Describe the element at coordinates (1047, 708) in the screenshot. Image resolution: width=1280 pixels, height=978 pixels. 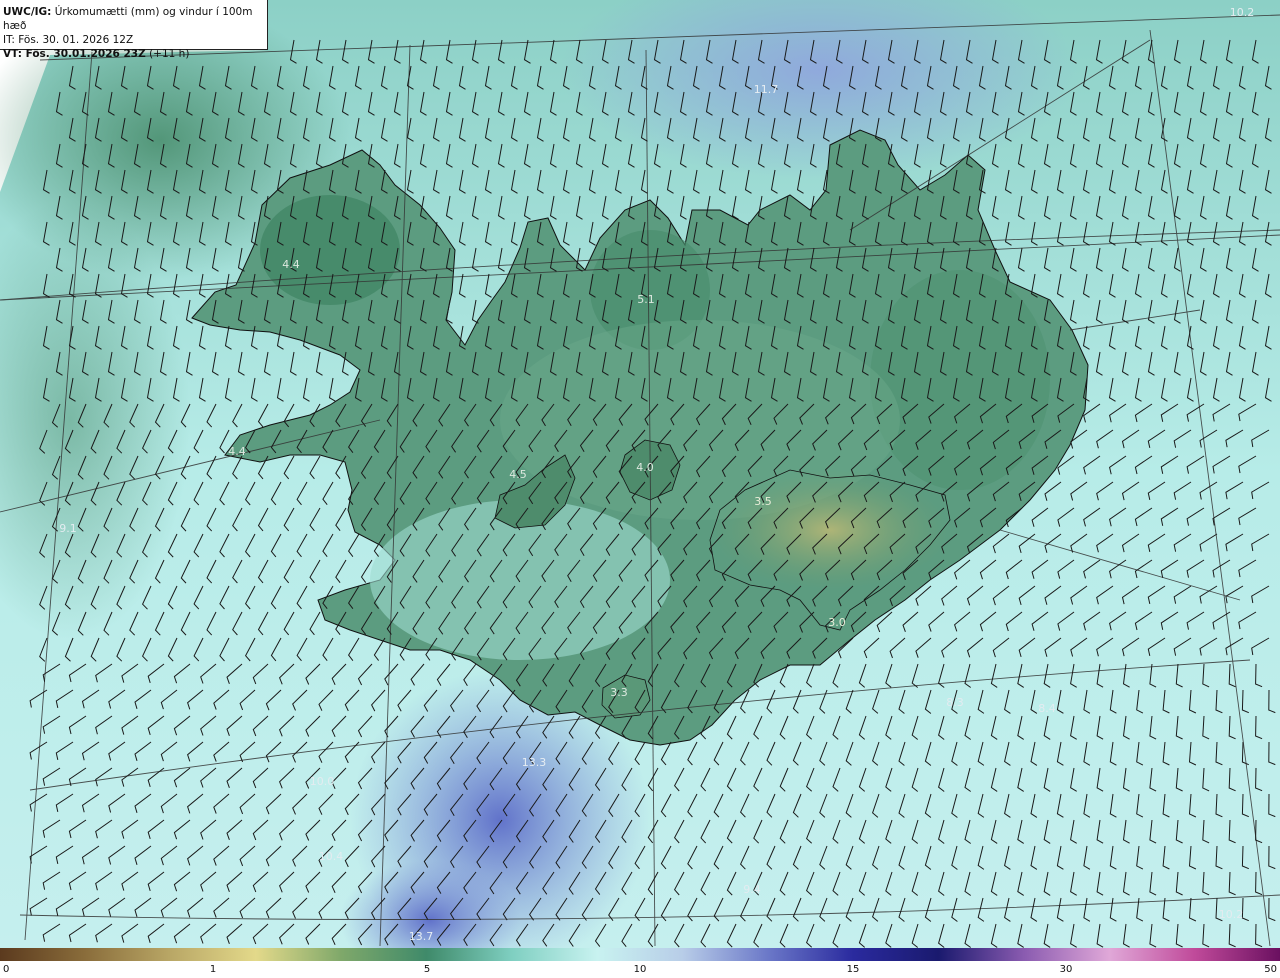
I see `precip-value-label: 8.4` at that location.